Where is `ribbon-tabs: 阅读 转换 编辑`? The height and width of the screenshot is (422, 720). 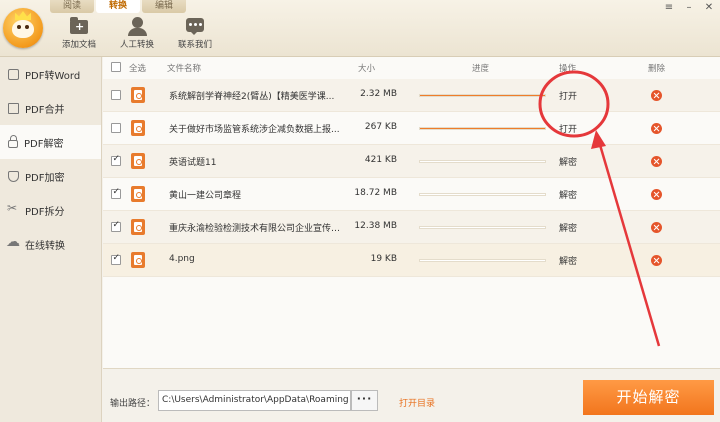
ribbon-tabs: 阅读 转换 编辑 is located at coordinates (119, 6).